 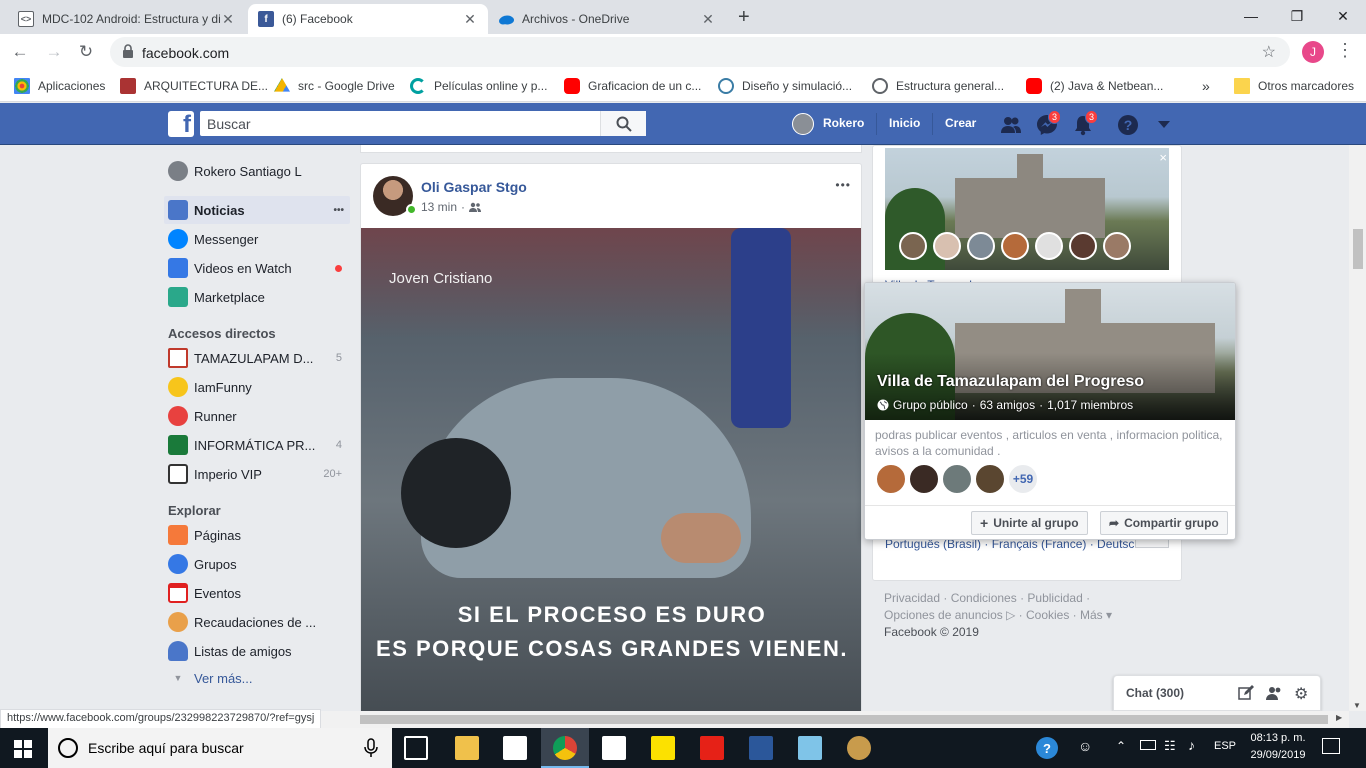 I want to click on more-options-icon: •••, so click(x=338, y=210).